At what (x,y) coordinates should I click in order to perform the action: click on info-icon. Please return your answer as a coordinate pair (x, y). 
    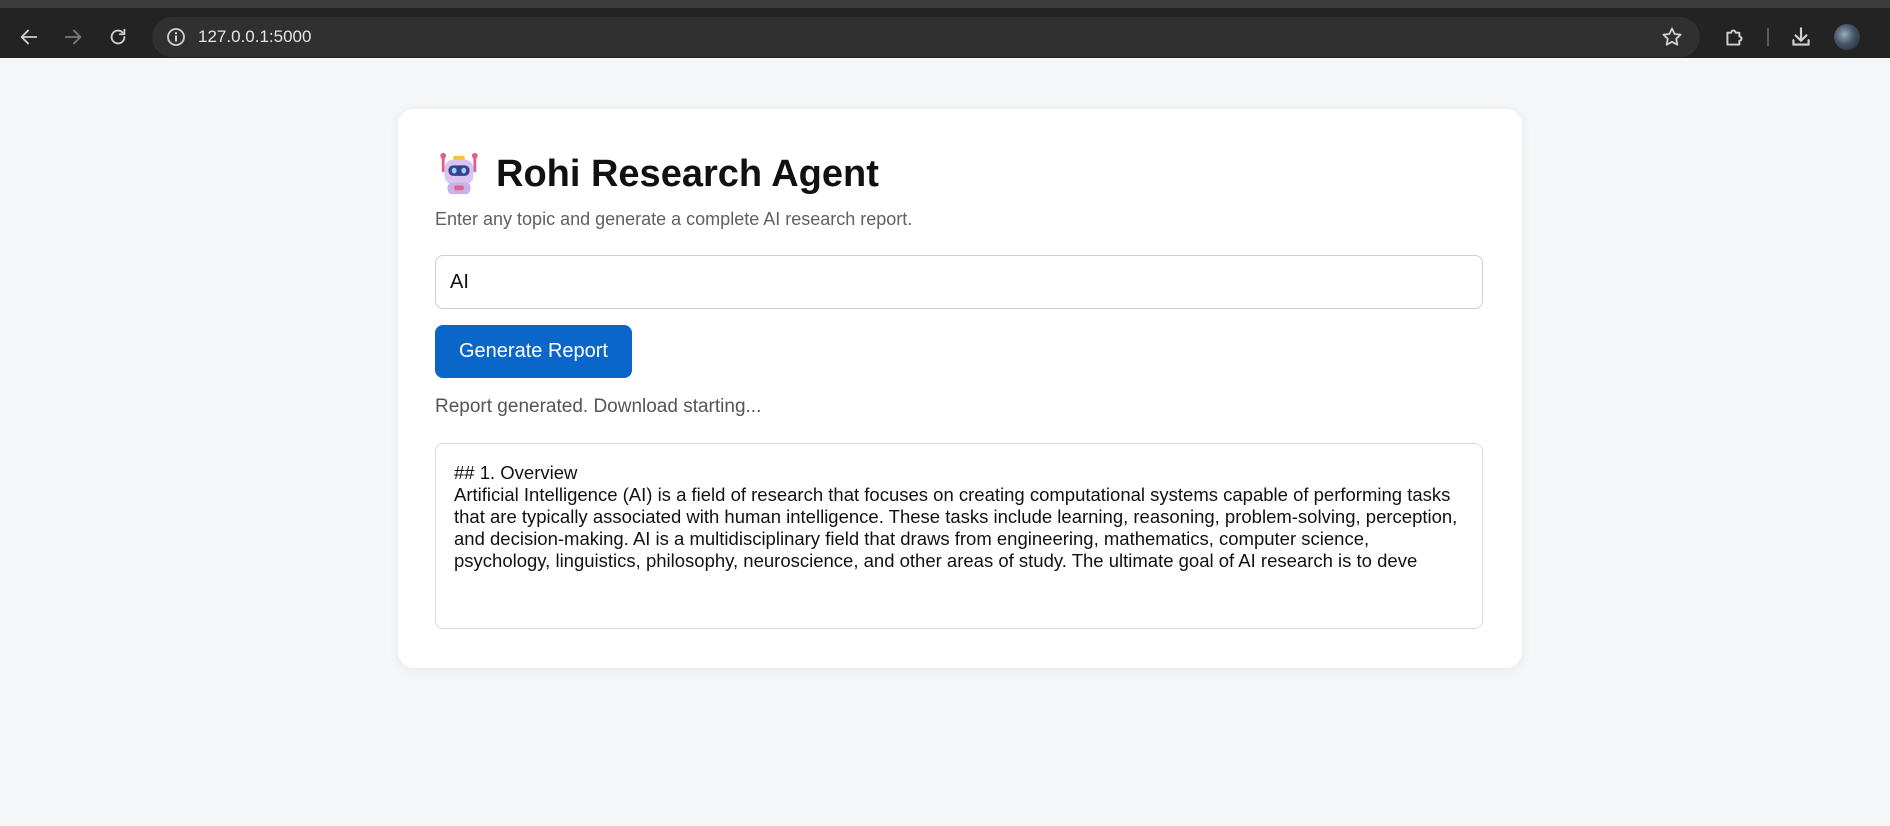
    Looking at the image, I should click on (176, 37).